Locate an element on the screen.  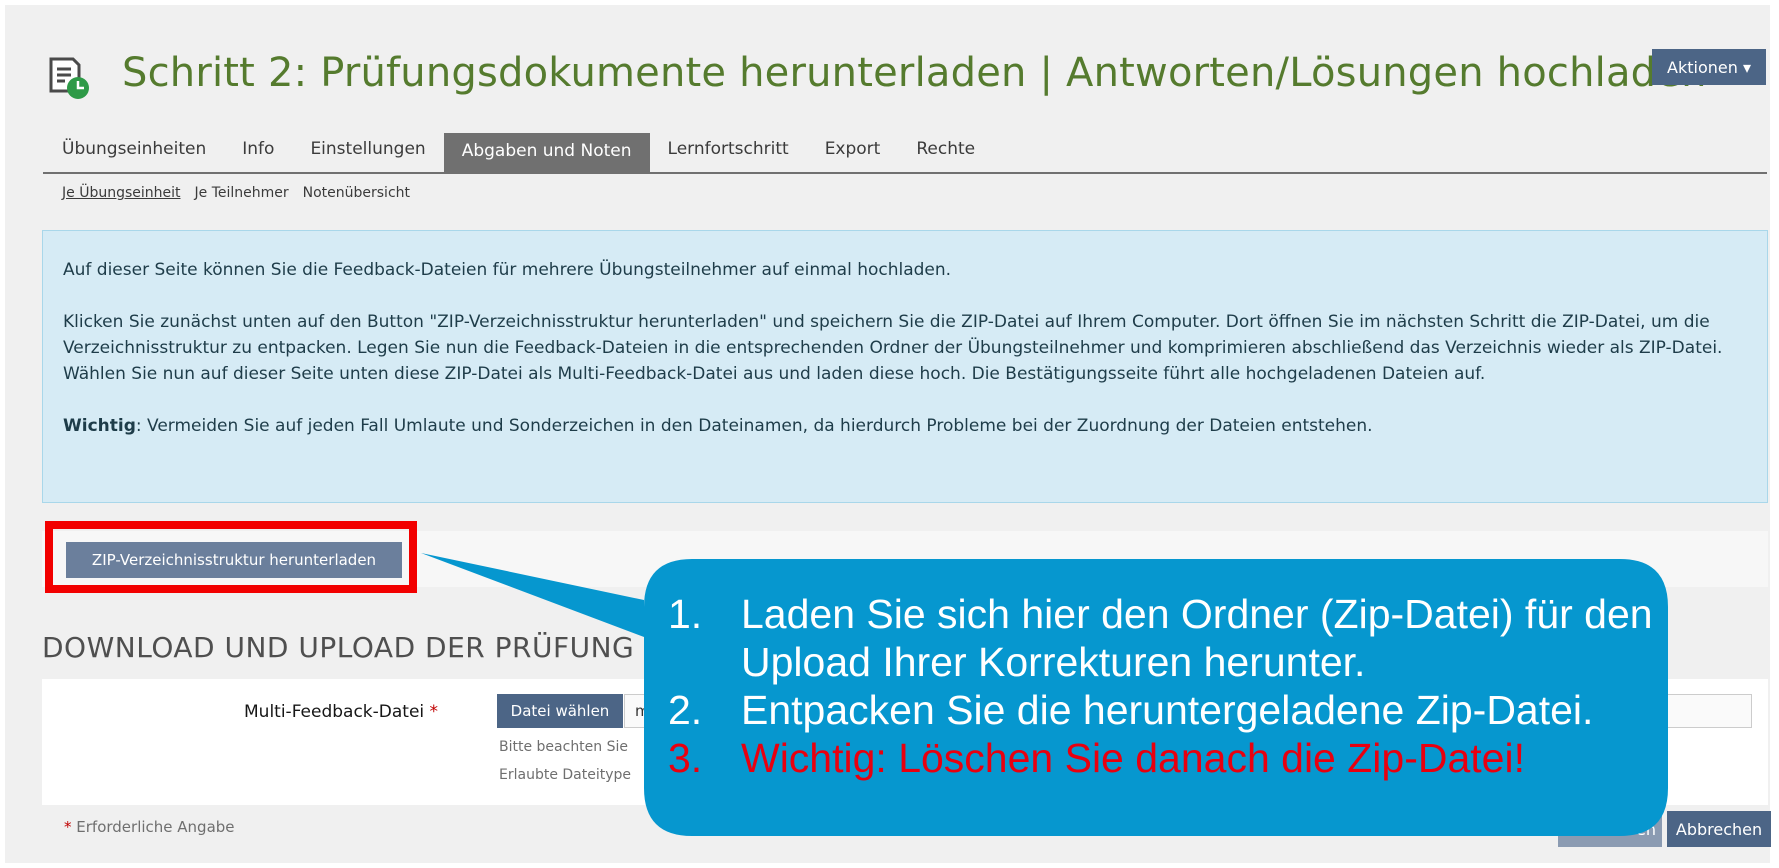
required-star: * is located at coordinates (434, 712).